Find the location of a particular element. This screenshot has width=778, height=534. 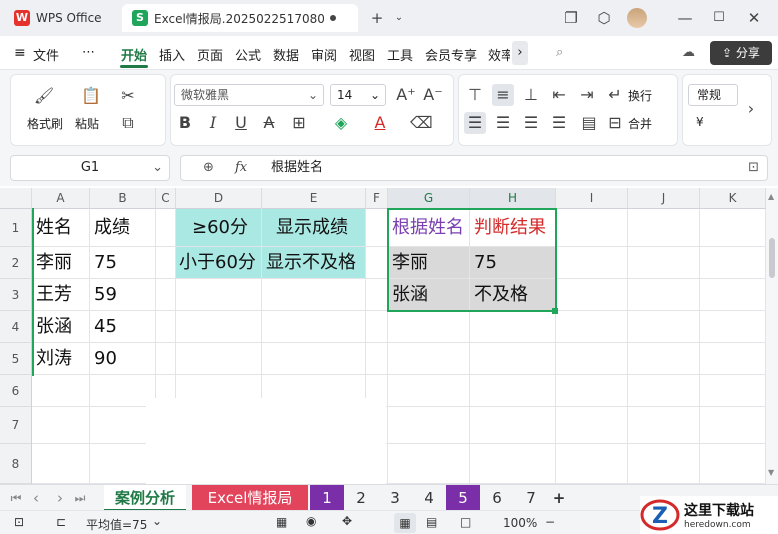

align-middle-icon: ≡ is located at coordinates (503, 95).